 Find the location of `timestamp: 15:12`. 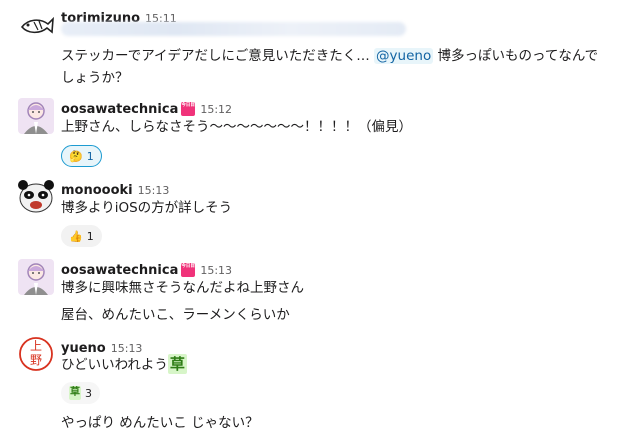

timestamp: 15:12 is located at coordinates (216, 109).